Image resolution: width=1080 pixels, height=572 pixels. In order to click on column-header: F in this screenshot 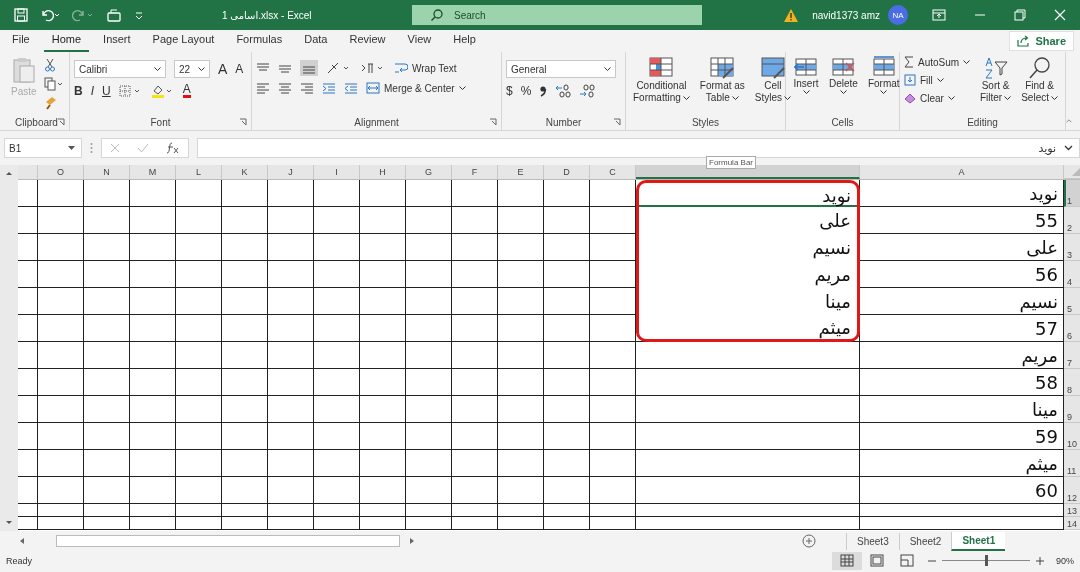, I will do `click(475, 172)`.